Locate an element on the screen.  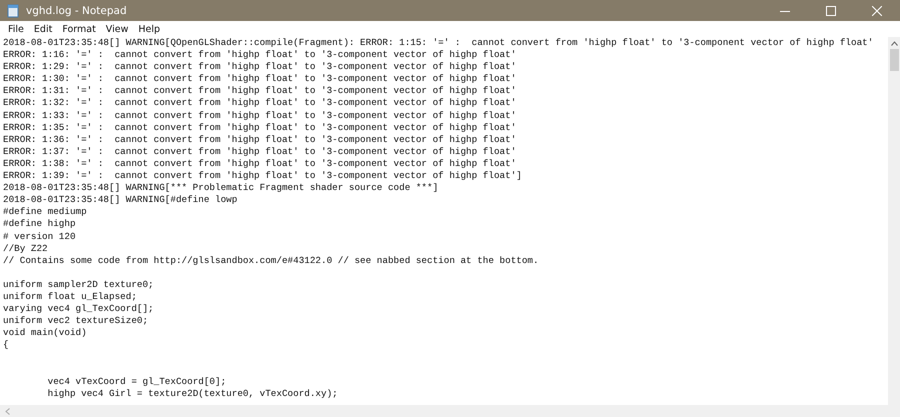
notepad-icon is located at coordinates (13, 11).